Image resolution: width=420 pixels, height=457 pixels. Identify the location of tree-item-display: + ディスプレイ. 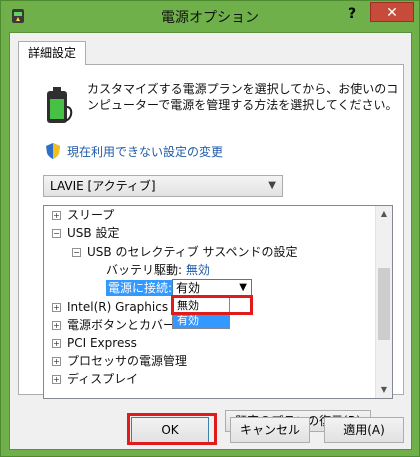
(95, 379).